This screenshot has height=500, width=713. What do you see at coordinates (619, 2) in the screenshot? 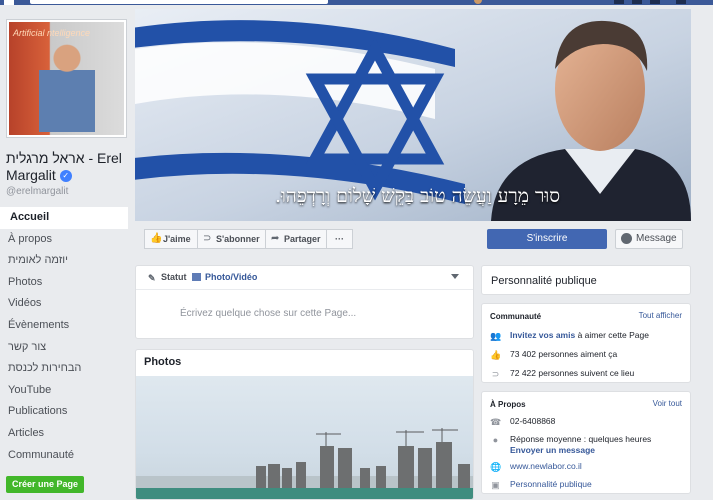
I see `friend-requests-icon` at bounding box center [619, 2].